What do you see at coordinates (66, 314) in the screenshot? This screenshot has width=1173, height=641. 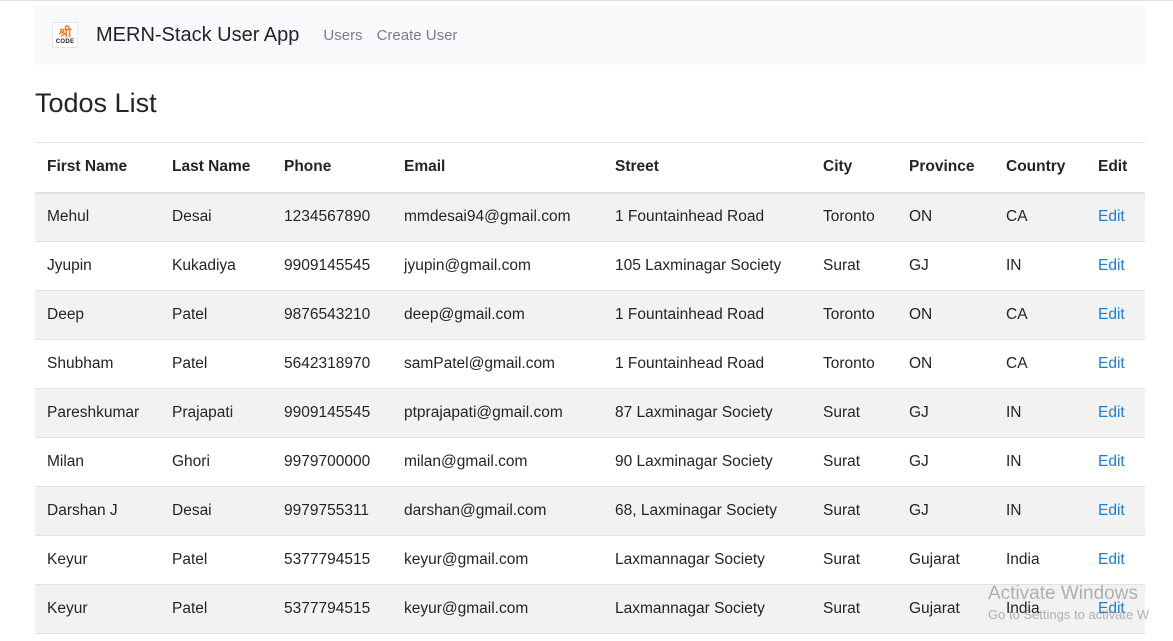 I see `cell-first-name: Deep` at bounding box center [66, 314].